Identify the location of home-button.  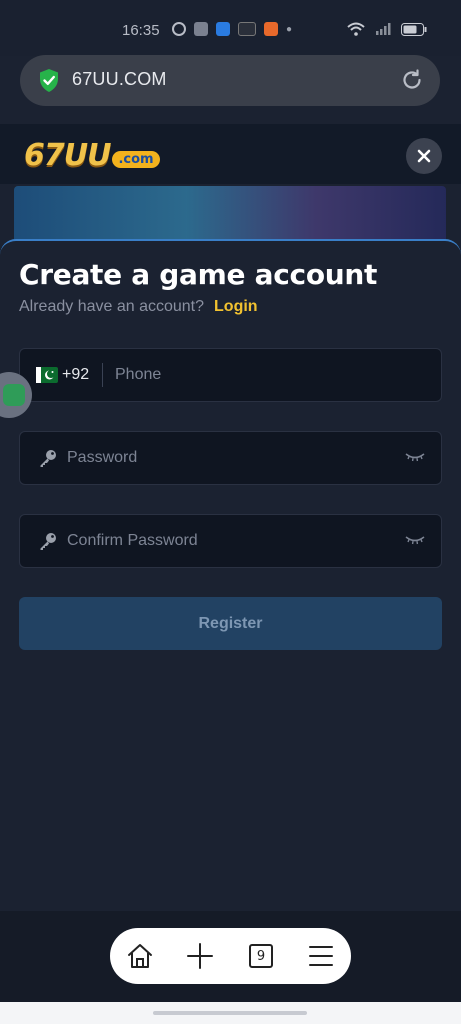
(140, 956).